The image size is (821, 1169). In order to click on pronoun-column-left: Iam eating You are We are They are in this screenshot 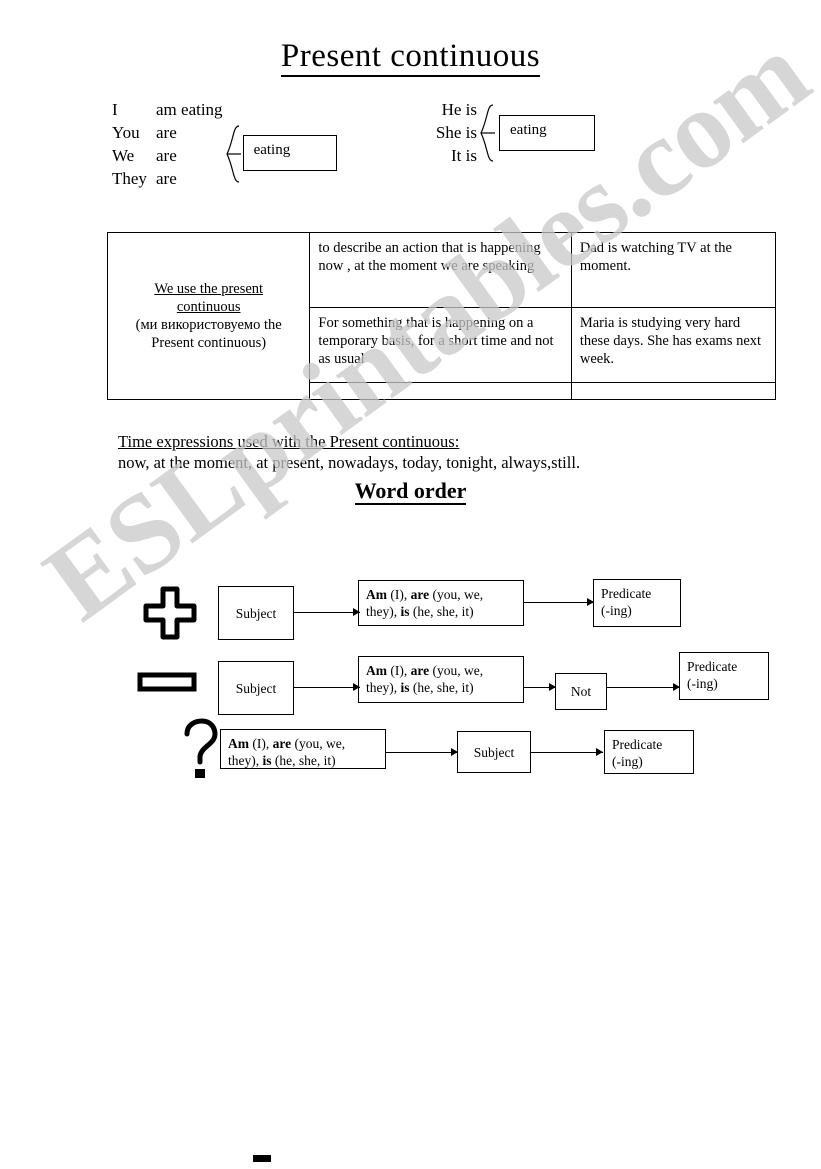, I will do `click(167, 144)`.